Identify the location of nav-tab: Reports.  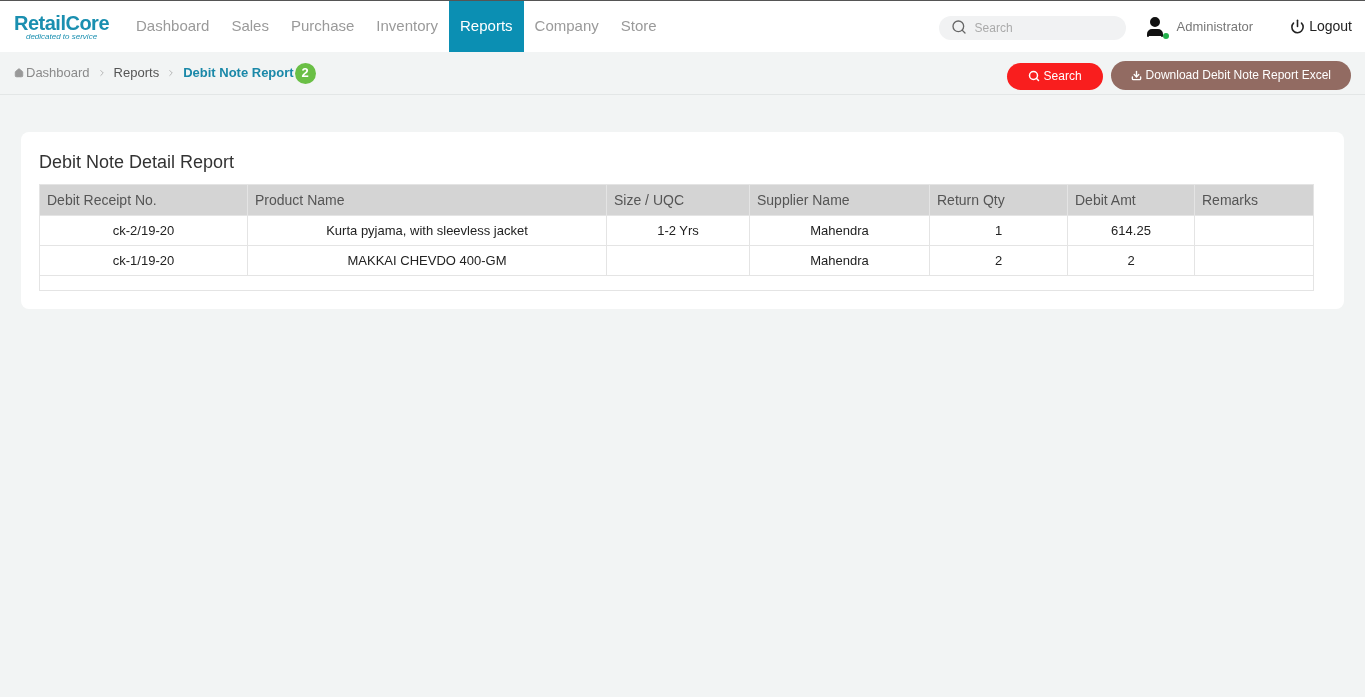
(486, 26).